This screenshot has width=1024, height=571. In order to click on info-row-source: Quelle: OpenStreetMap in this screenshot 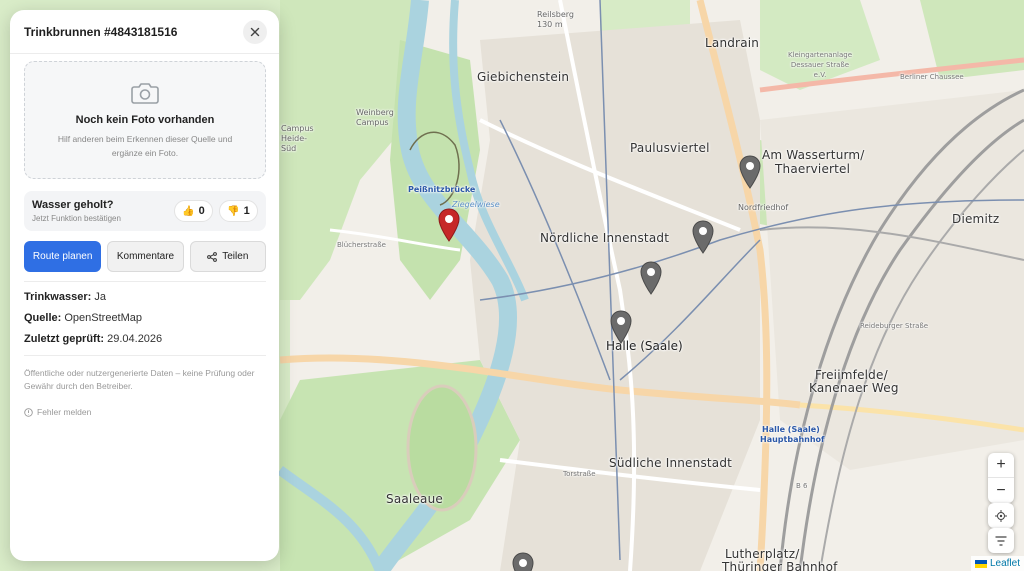, I will do `click(144, 318)`.